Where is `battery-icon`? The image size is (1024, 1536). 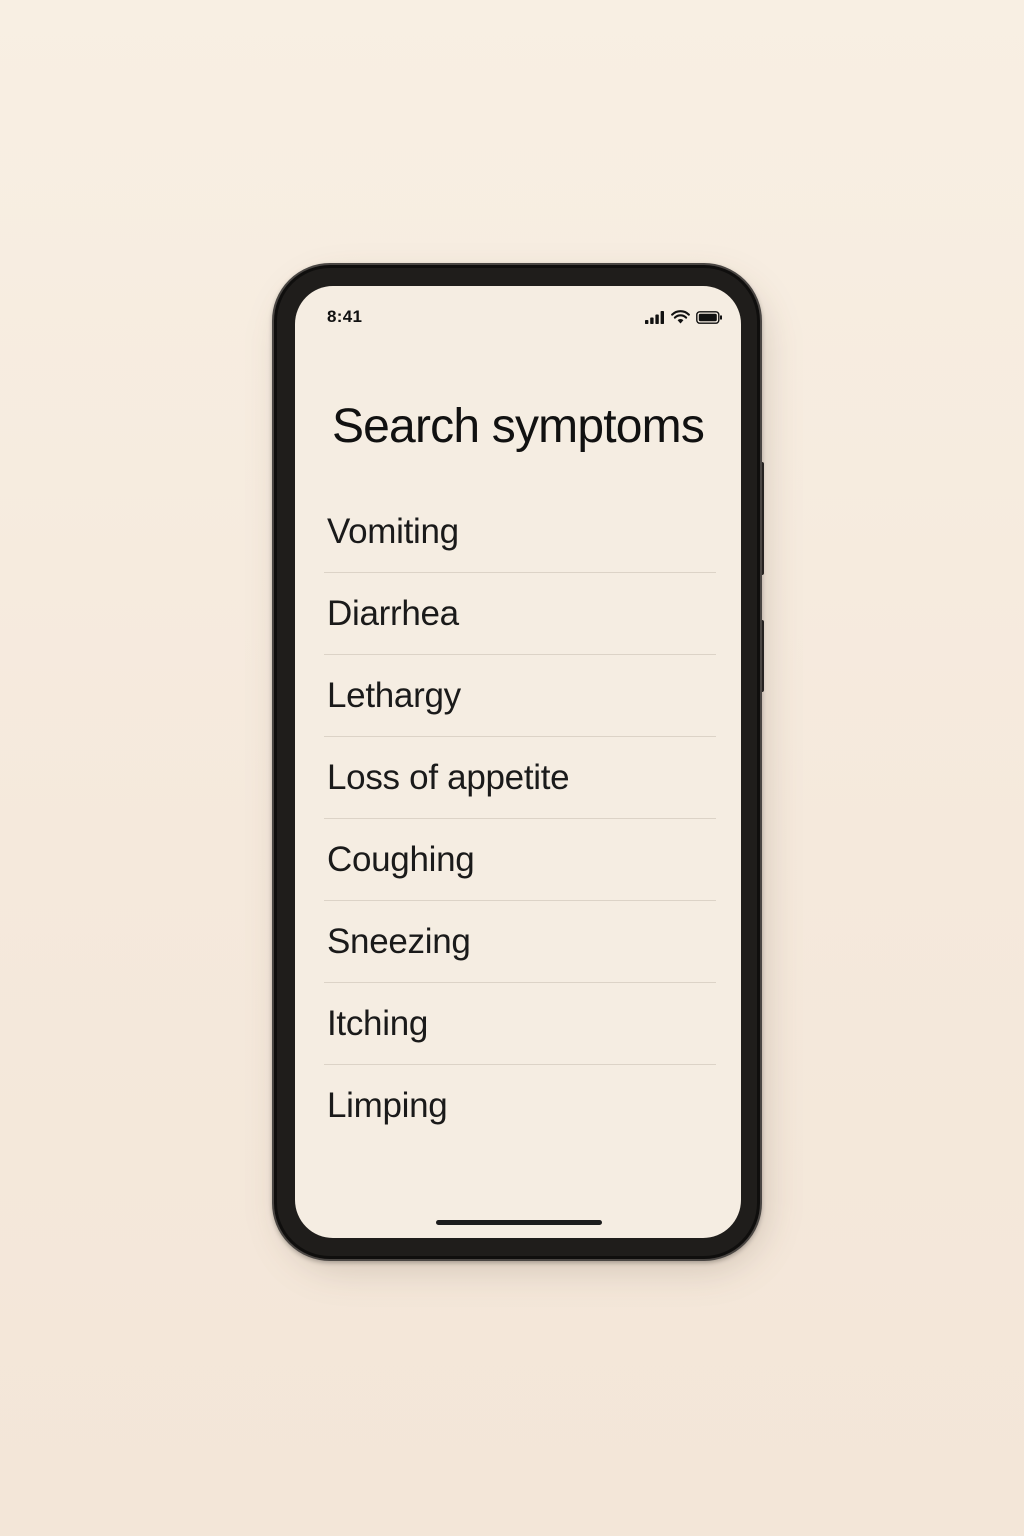
battery-icon is located at coordinates (709, 317).